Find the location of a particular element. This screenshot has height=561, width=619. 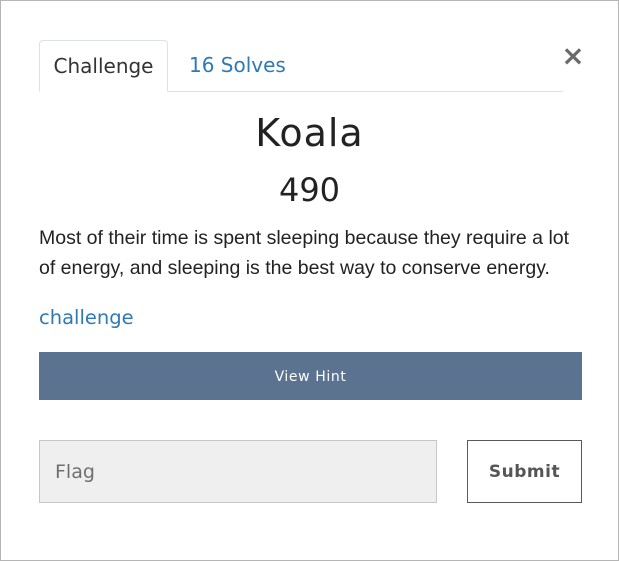

view-hint-button: View Hint is located at coordinates (310, 376).